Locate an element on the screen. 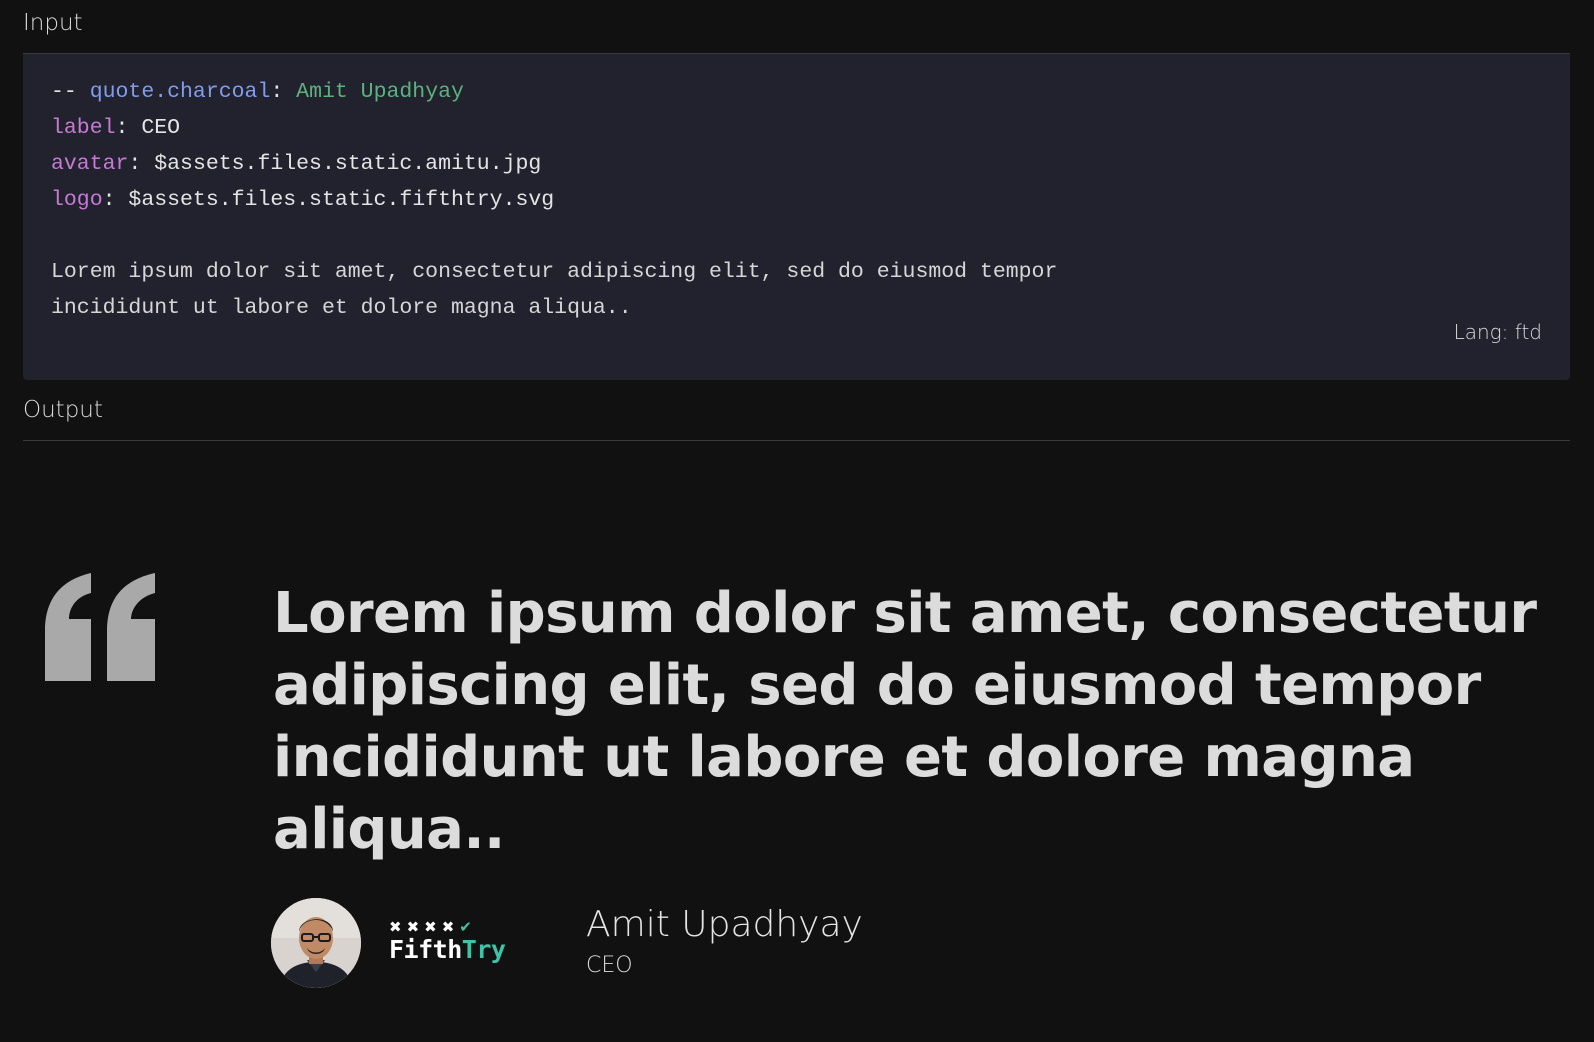 Image resolution: width=1594 pixels, height=1042 pixels. output-divider is located at coordinates (796, 440).